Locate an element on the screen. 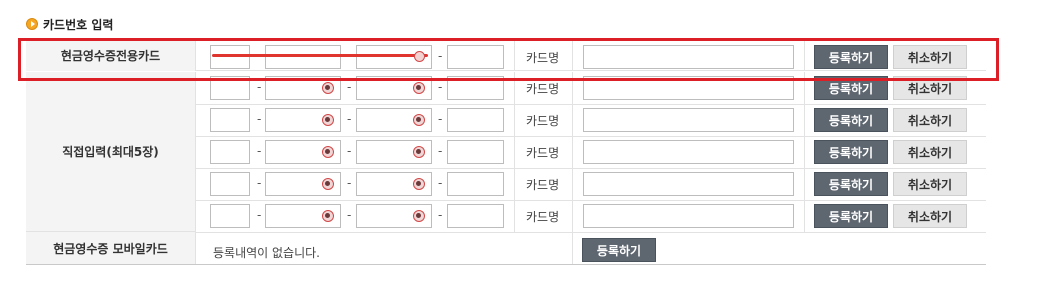 Image resolution: width=1043 pixels, height=282 pixels. arrow-bullet-icon is located at coordinates (32, 24).